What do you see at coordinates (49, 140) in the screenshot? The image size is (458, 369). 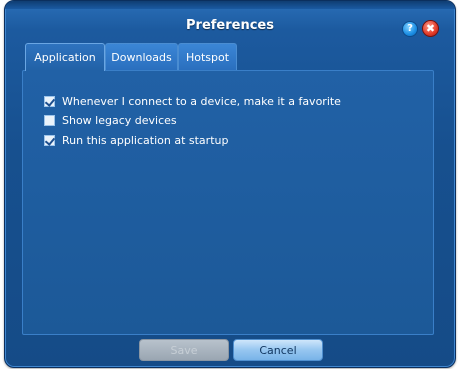 I see `run-at-startup-checkbox` at bounding box center [49, 140].